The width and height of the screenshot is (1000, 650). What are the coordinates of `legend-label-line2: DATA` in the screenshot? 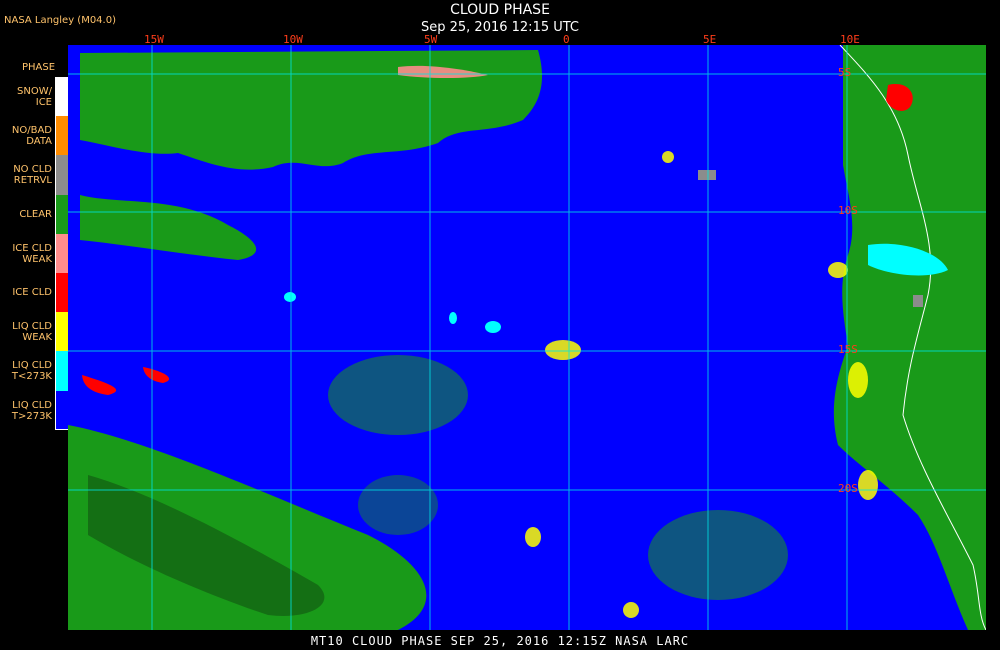 It's located at (39, 142).